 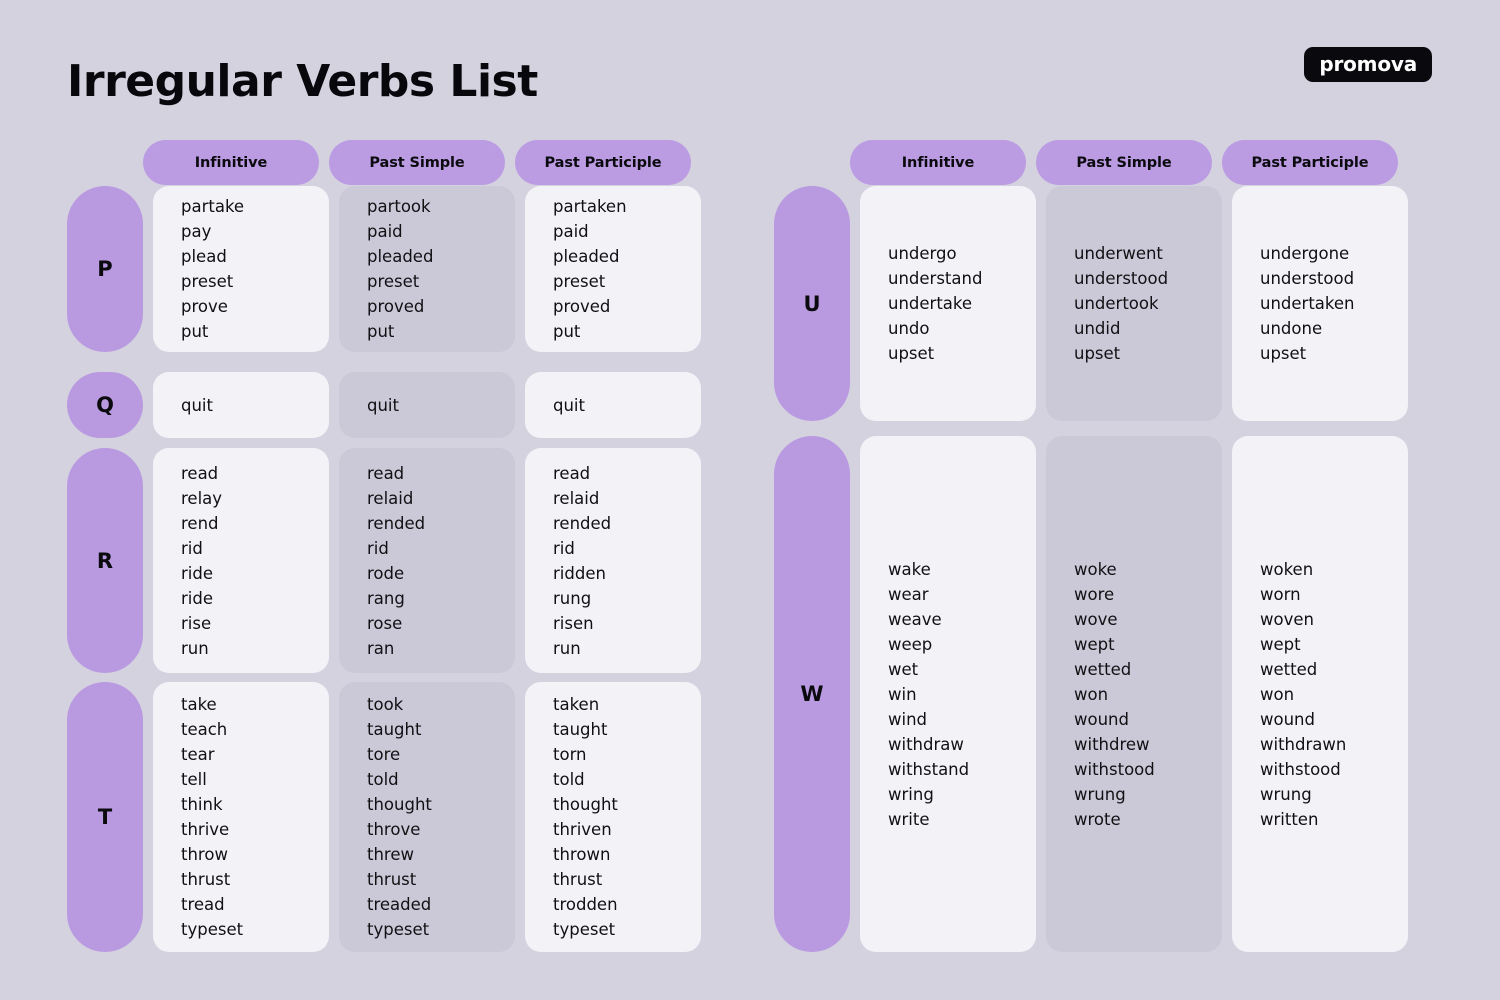 I want to click on verb-cell: rang, so click(x=386, y=598).